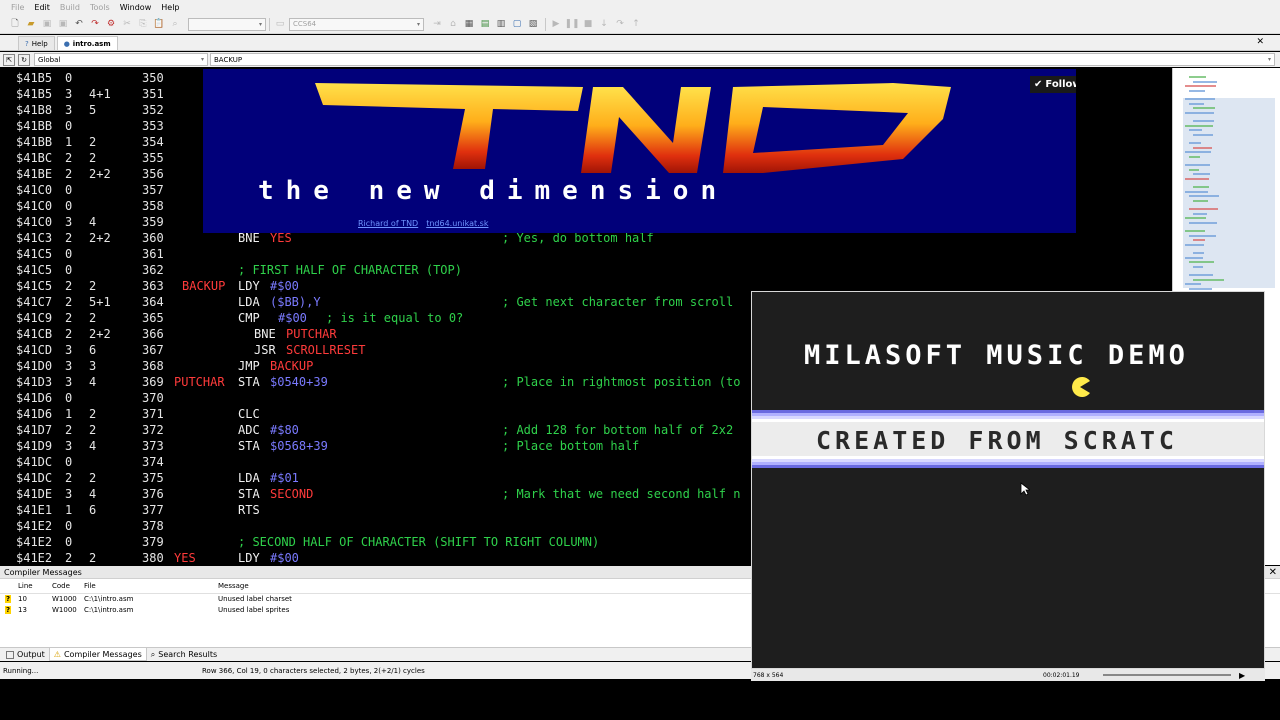 This screenshot has height=720, width=1280. I want to click on save-all-icon: ▣, so click(63, 24).